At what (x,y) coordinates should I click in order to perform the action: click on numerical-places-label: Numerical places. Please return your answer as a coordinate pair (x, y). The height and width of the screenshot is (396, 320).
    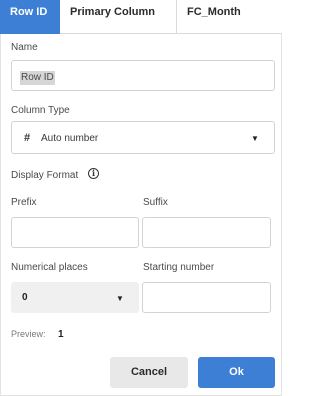
    Looking at the image, I should click on (49, 267).